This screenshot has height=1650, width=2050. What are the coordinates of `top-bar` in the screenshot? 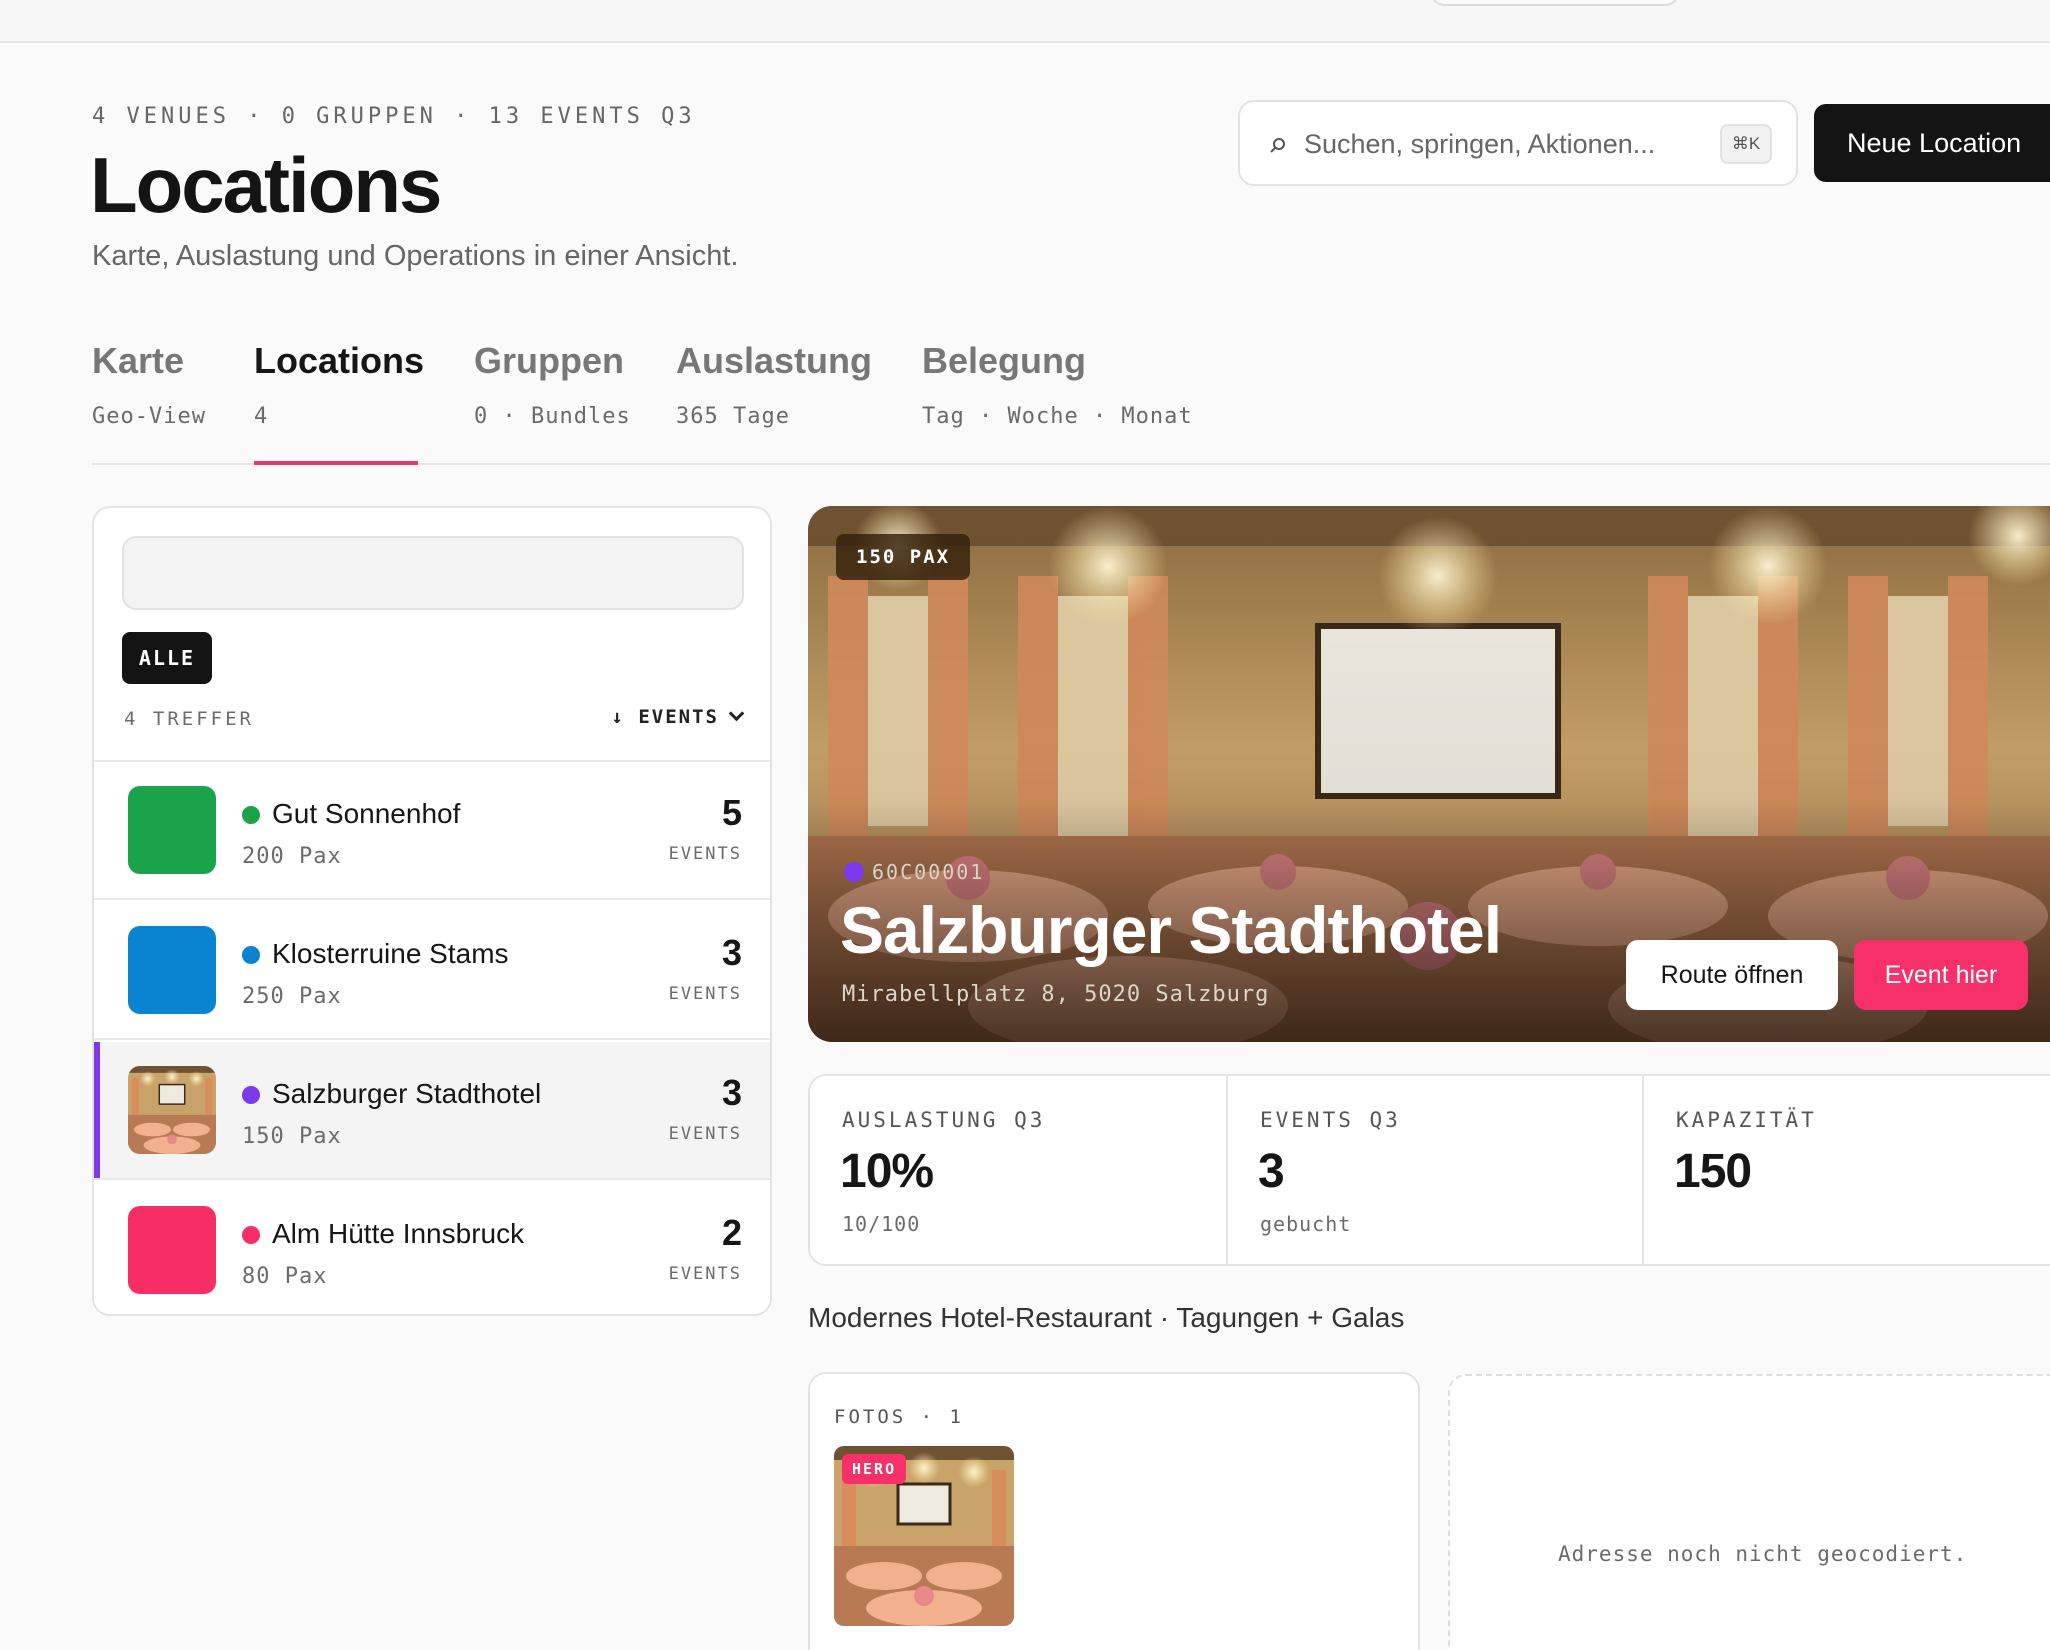 It's located at (1025, 21).